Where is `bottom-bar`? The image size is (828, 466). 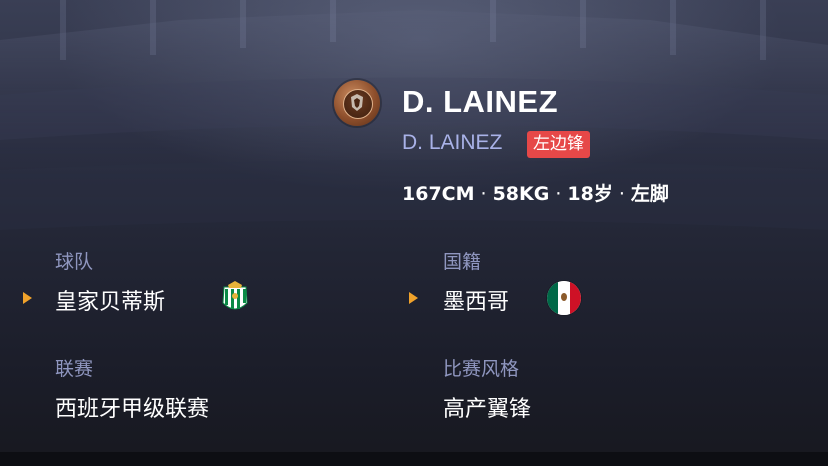
bottom-bar is located at coordinates (414, 459).